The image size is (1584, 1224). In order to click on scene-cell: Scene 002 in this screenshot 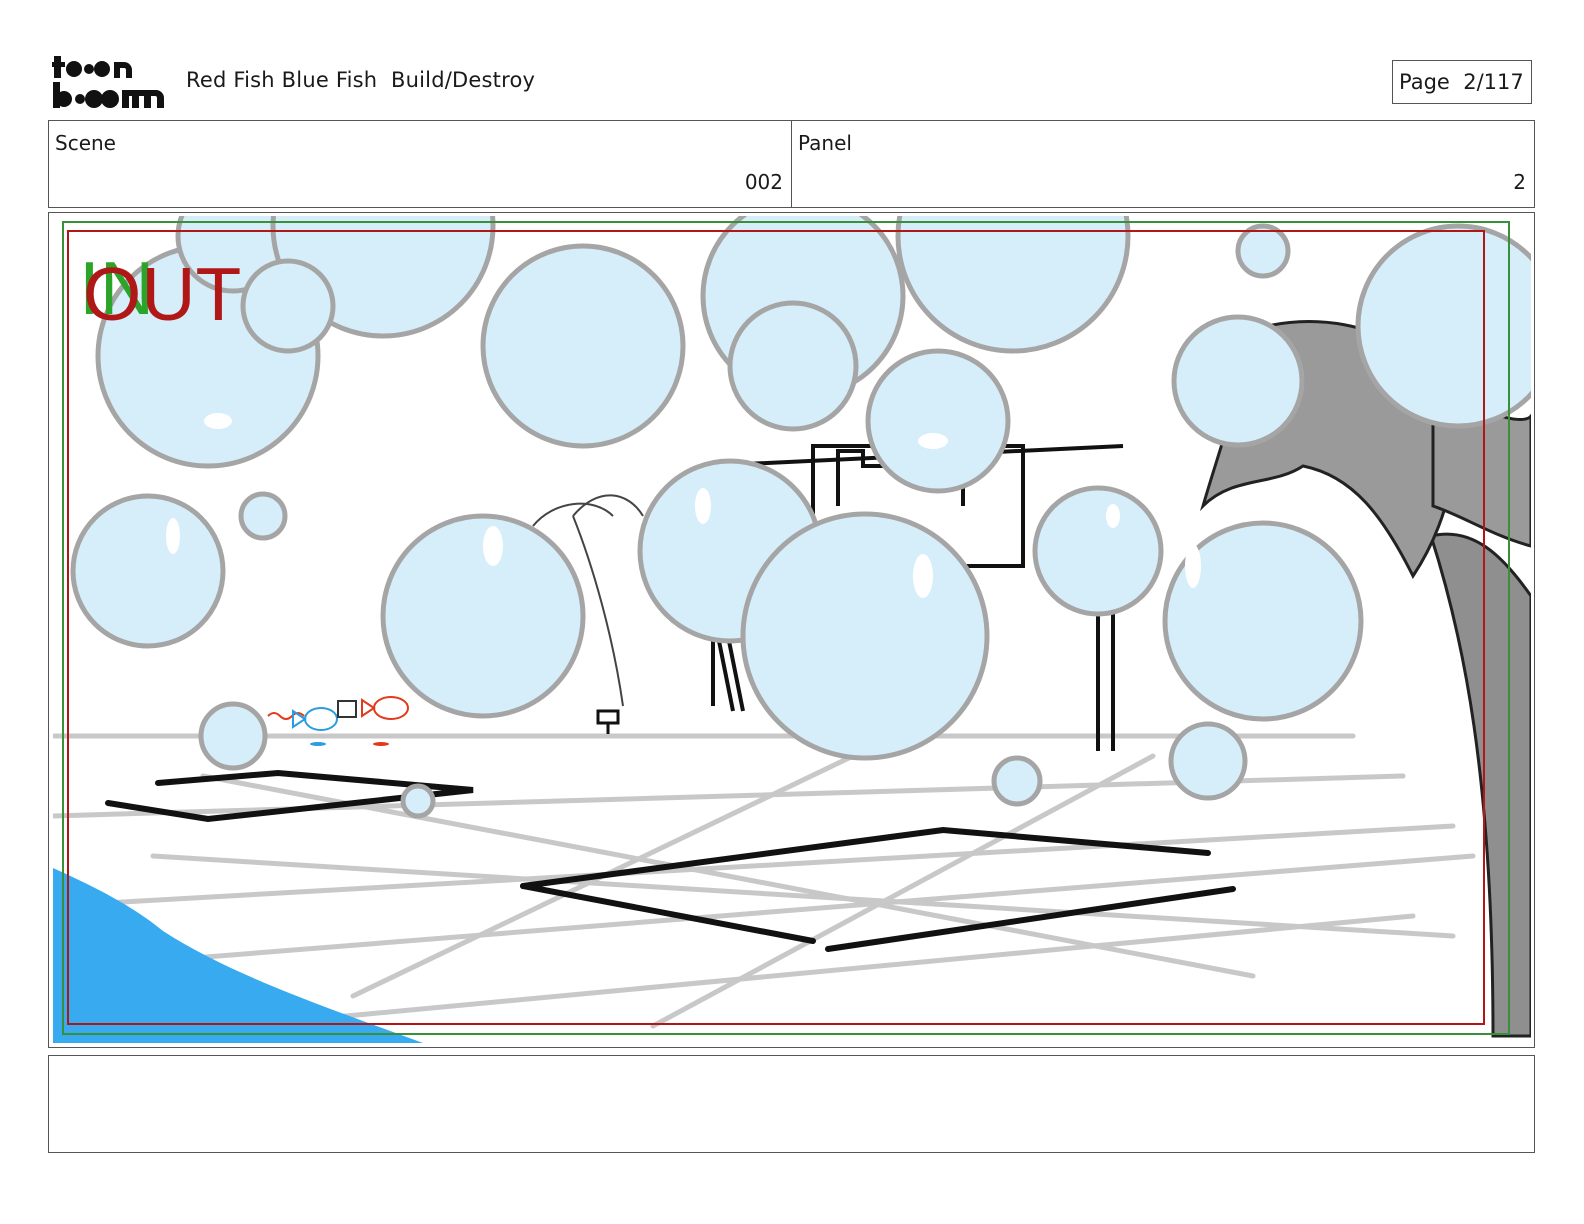, I will do `click(420, 164)`.